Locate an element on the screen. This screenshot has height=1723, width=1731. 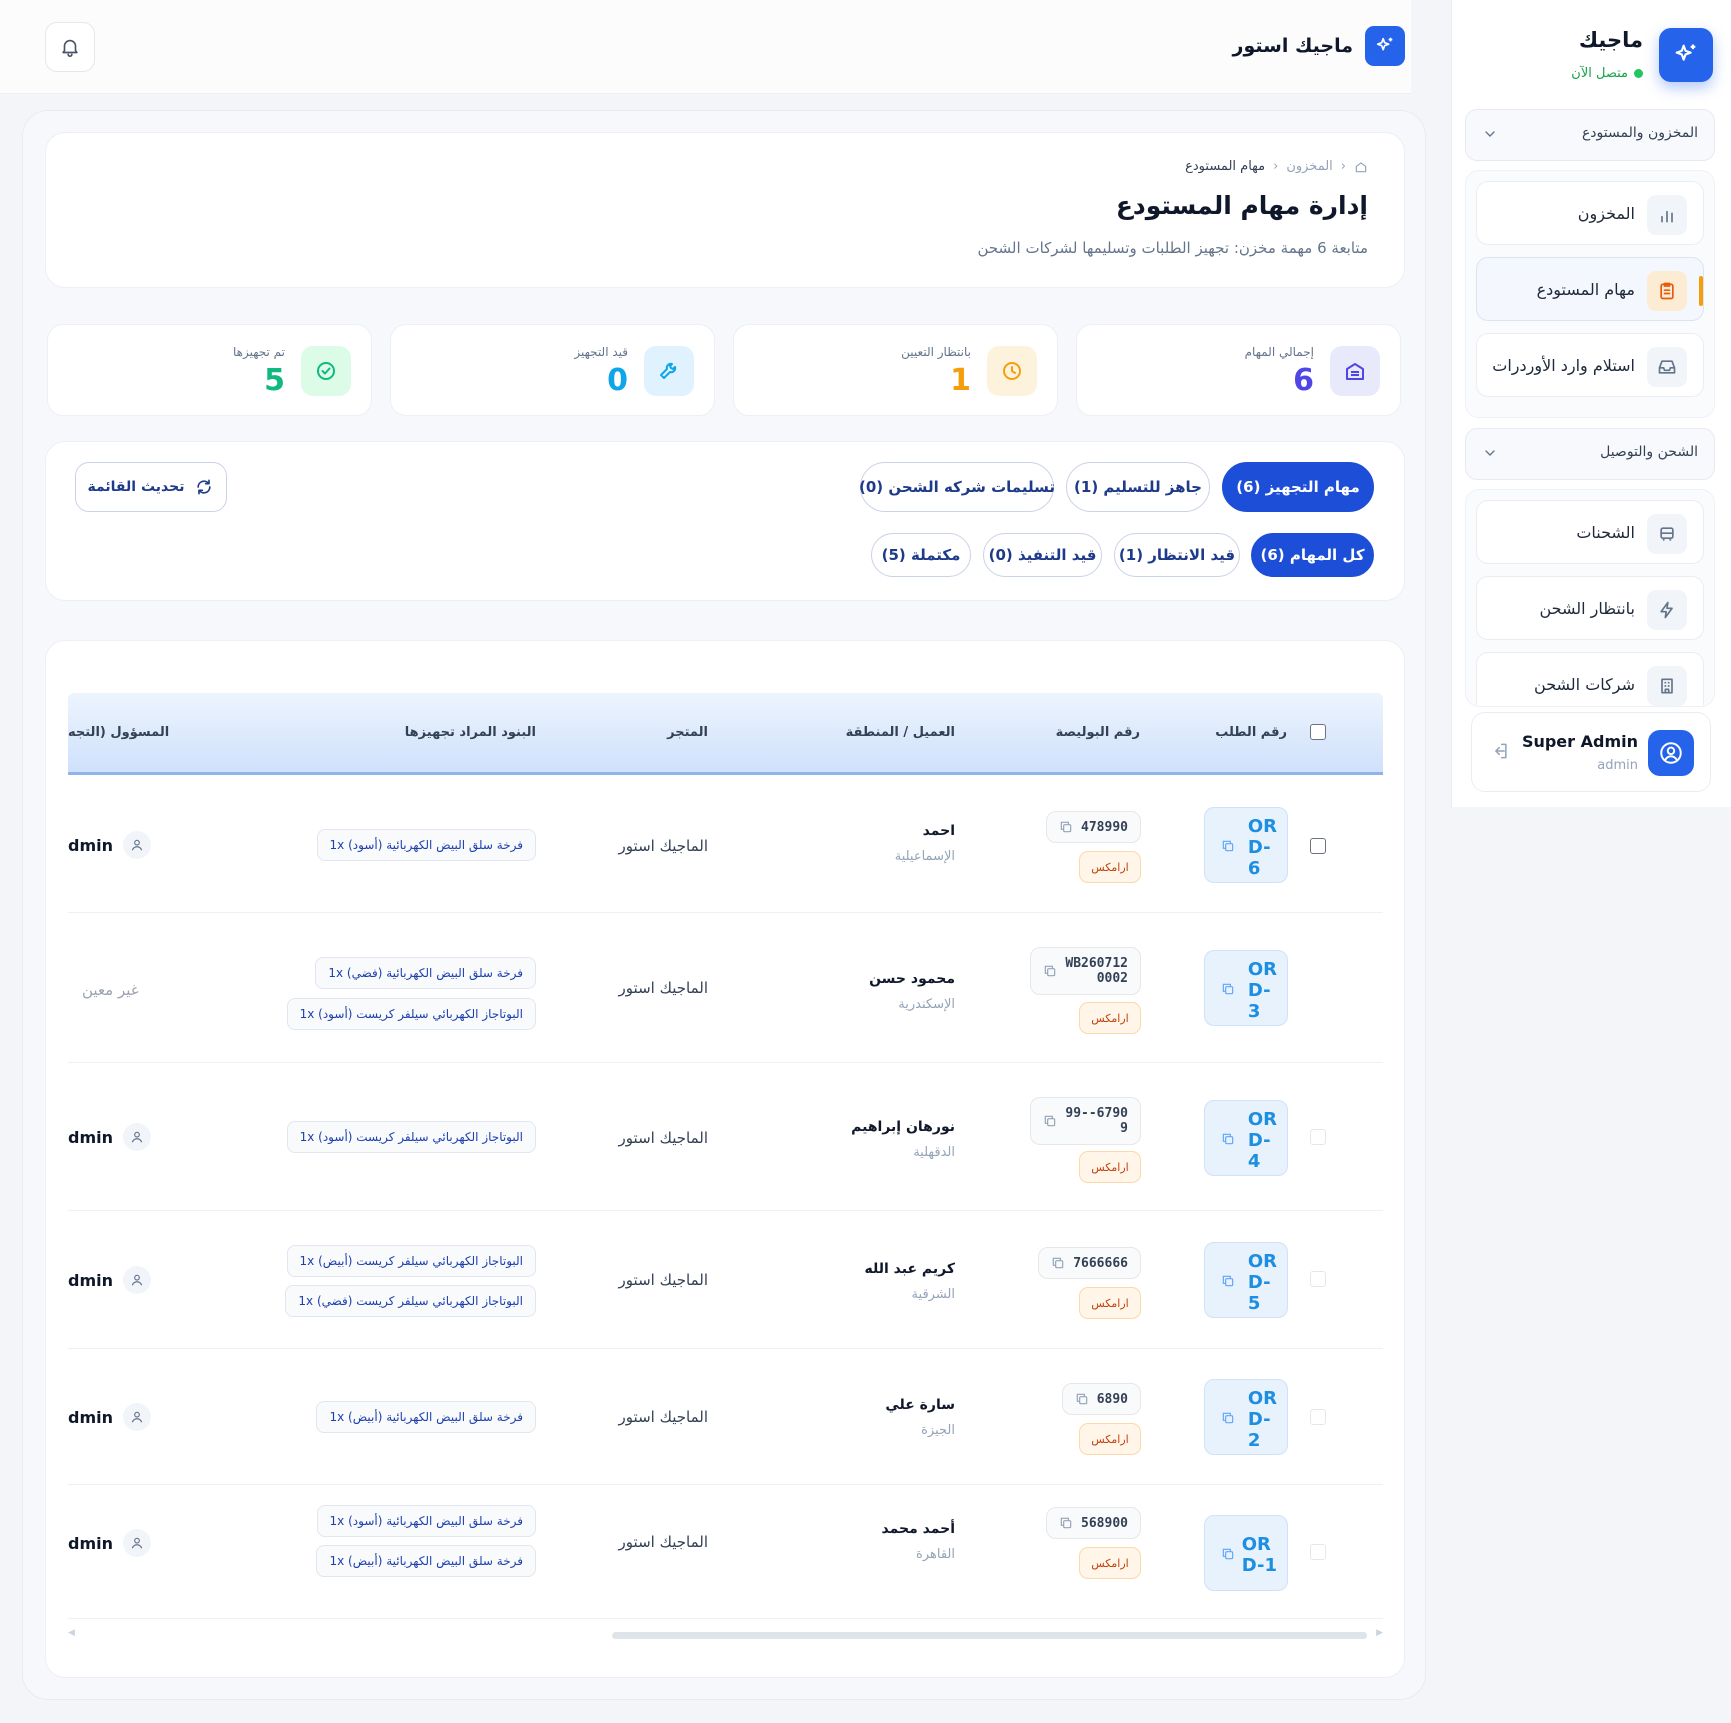
active-indicator is located at coordinates (1701, 291).